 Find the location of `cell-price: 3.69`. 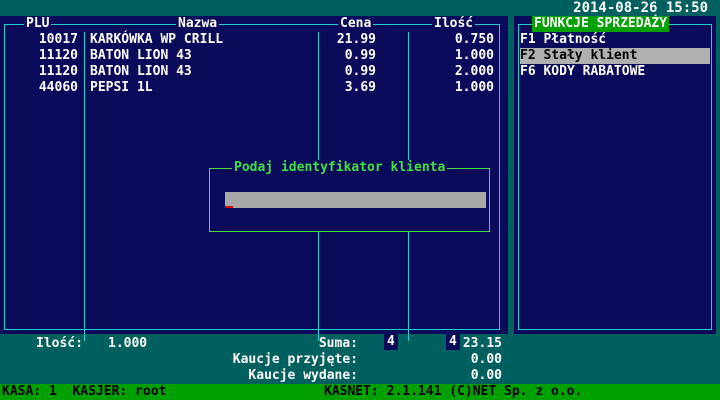

cell-price: 3.69 is located at coordinates (360, 87).